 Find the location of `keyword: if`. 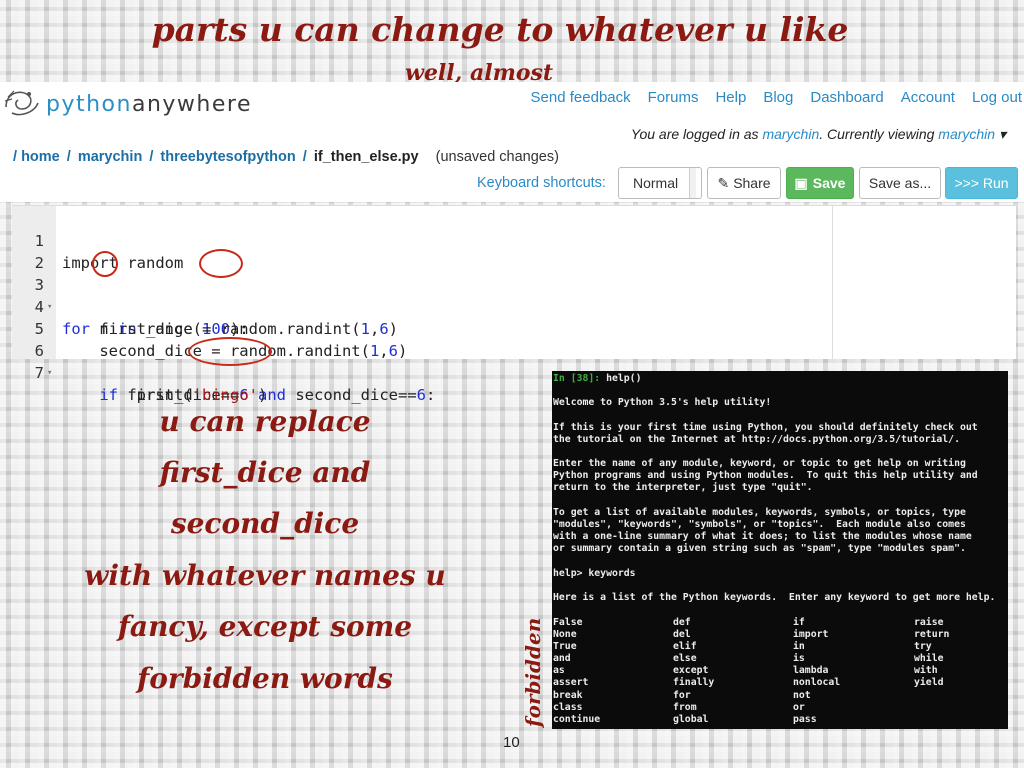

keyword: if is located at coordinates (799, 622).